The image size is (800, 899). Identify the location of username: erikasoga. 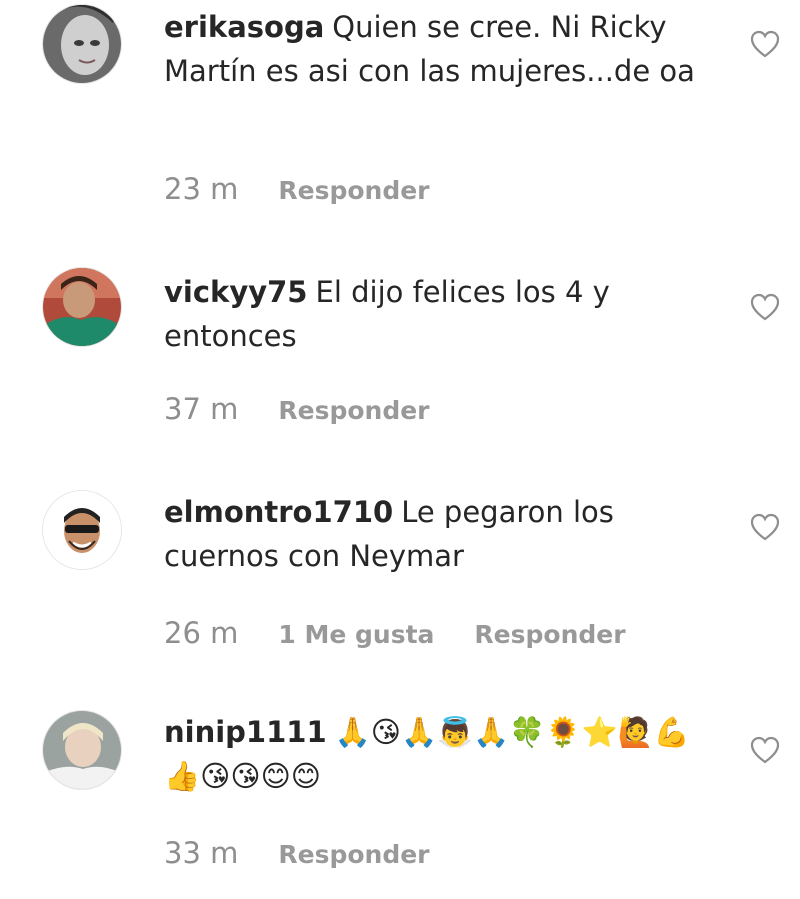
(244, 27).